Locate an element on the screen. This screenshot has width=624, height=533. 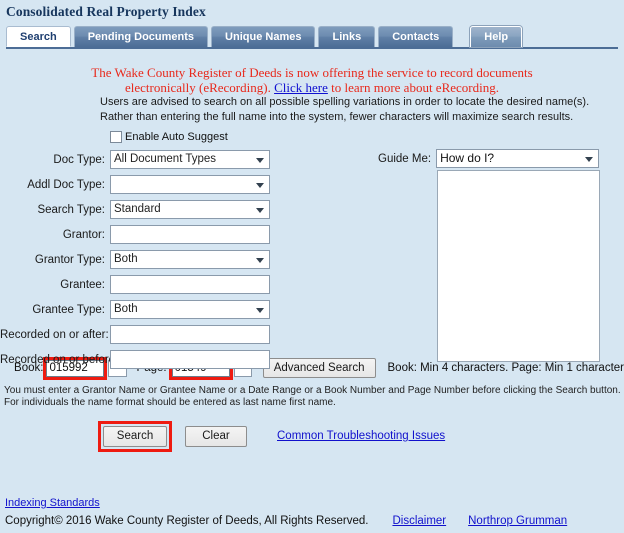
select-grantee-type-value: Both is located at coordinates (126, 309).